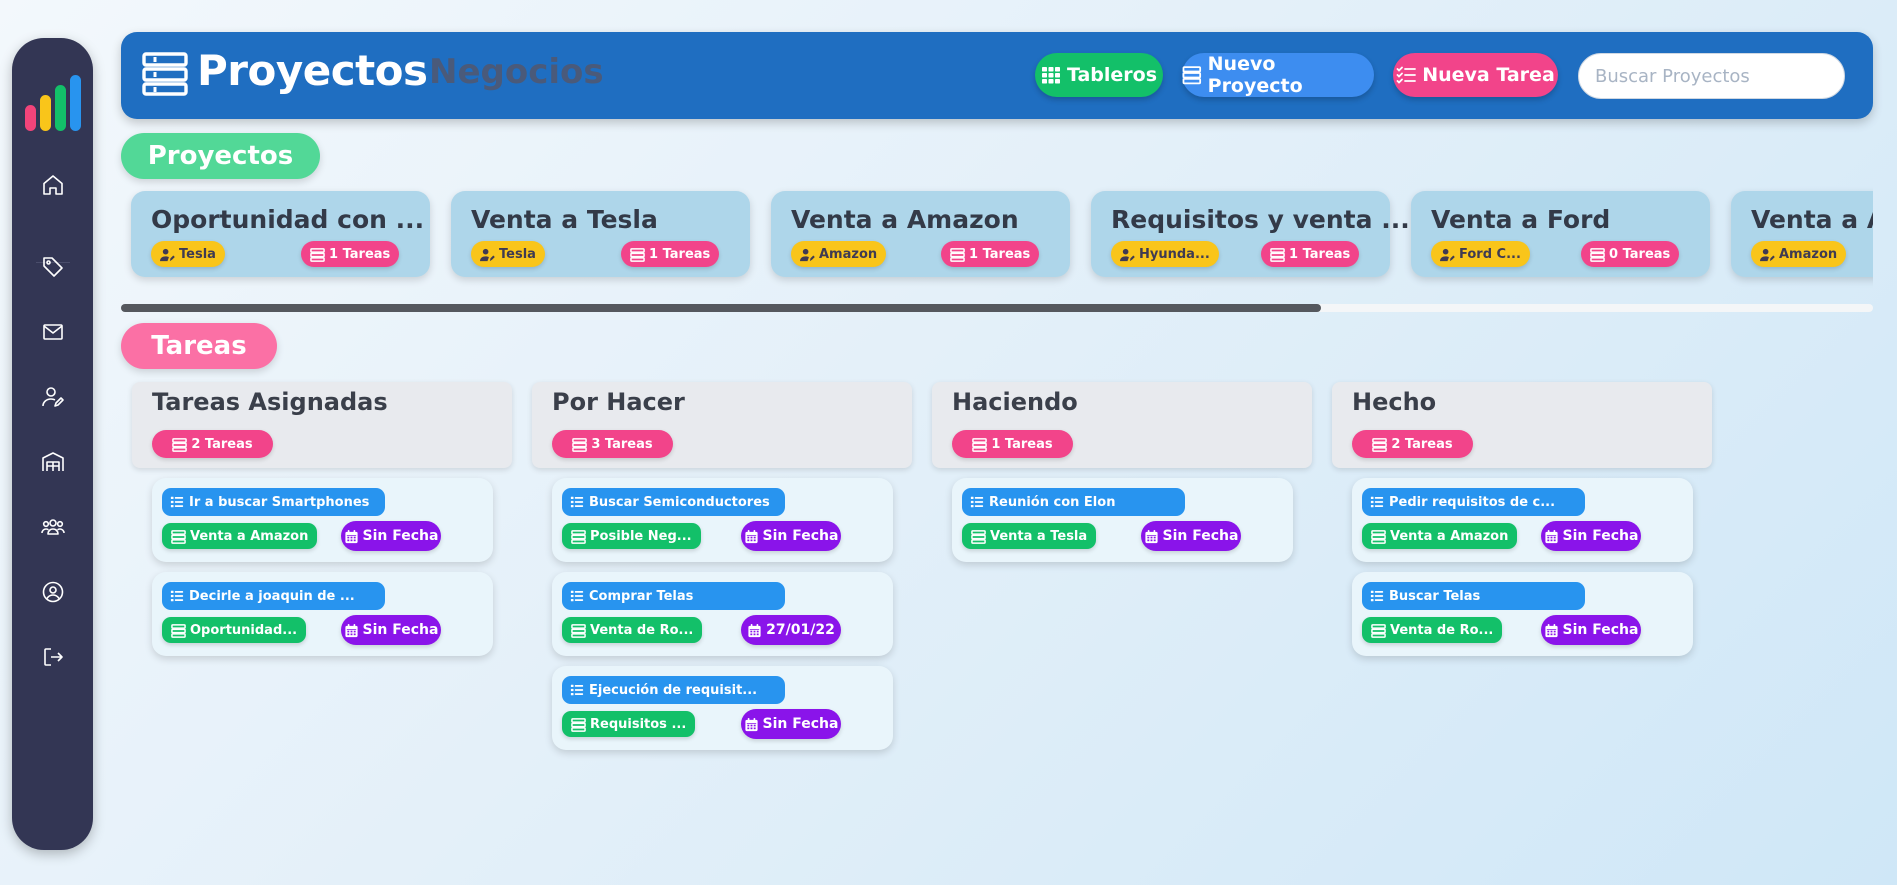 Image resolution: width=1897 pixels, height=885 pixels. What do you see at coordinates (1015, 402) in the screenshot?
I see `column-title: Haciendo` at bounding box center [1015, 402].